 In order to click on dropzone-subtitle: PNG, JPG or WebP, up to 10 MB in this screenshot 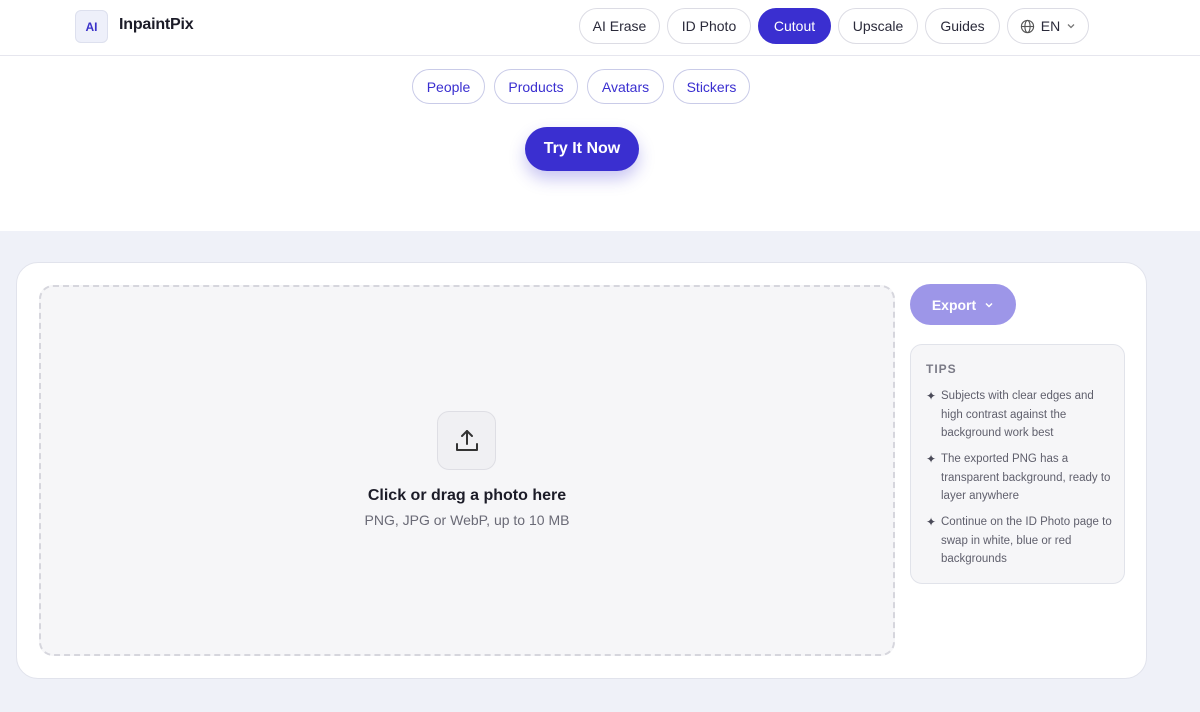, I will do `click(467, 520)`.